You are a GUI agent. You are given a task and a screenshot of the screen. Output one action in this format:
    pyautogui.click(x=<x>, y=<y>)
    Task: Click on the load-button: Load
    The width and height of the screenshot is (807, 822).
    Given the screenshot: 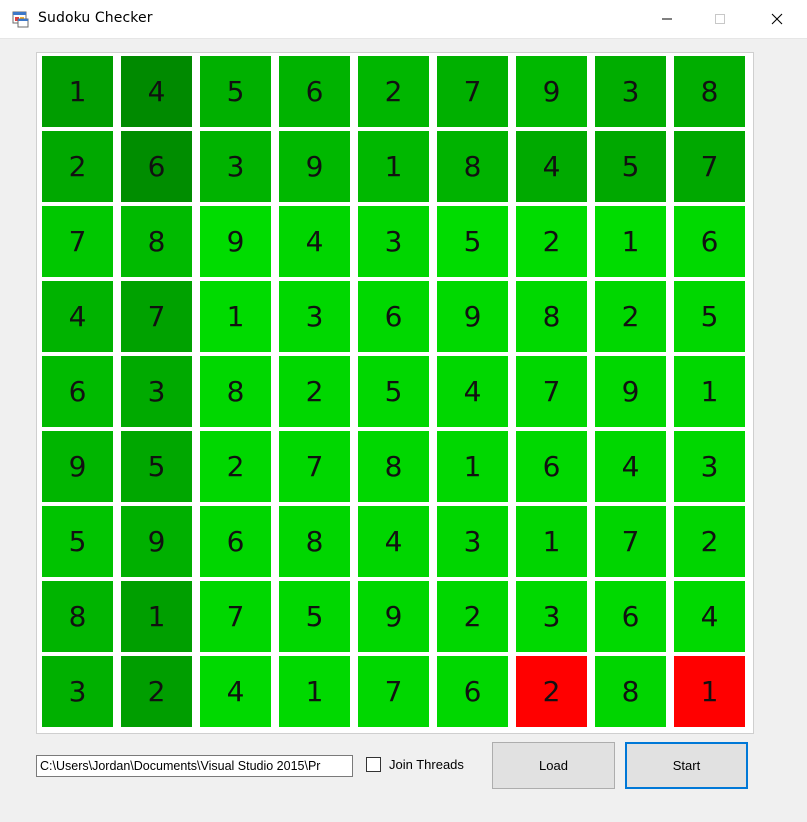 What is the action you would take?
    pyautogui.click(x=553, y=765)
    